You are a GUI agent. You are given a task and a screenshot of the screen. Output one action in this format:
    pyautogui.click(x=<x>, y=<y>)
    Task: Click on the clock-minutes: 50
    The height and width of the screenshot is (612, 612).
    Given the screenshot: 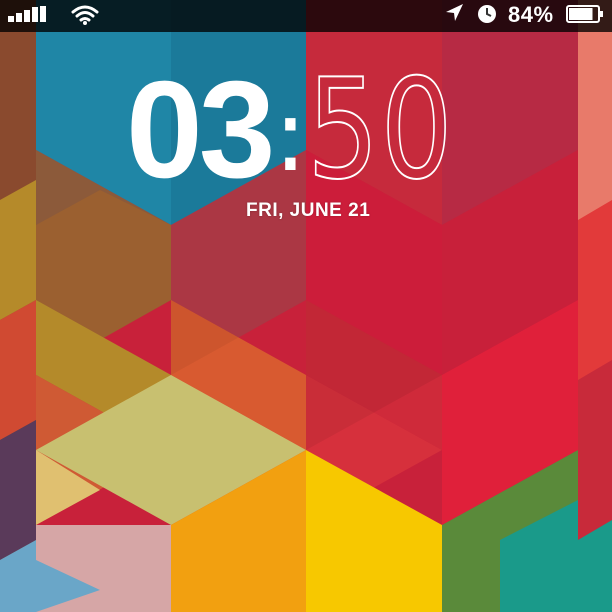 What is the action you would take?
    pyautogui.click(x=380, y=129)
    